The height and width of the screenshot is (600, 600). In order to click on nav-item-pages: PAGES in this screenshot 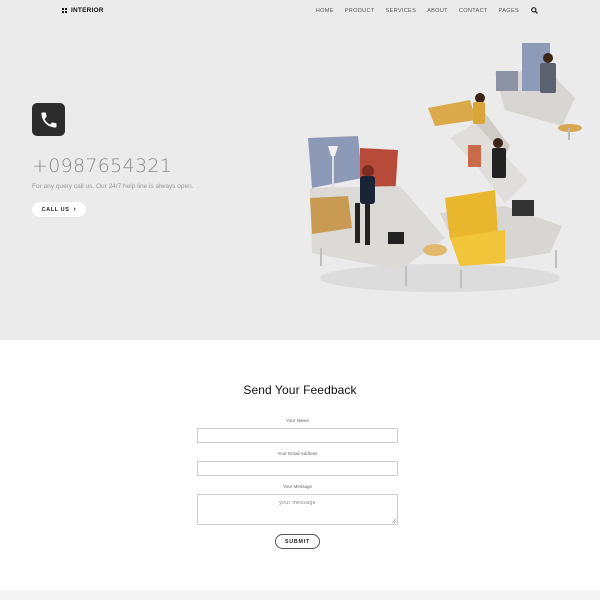, I will do `click(509, 11)`.